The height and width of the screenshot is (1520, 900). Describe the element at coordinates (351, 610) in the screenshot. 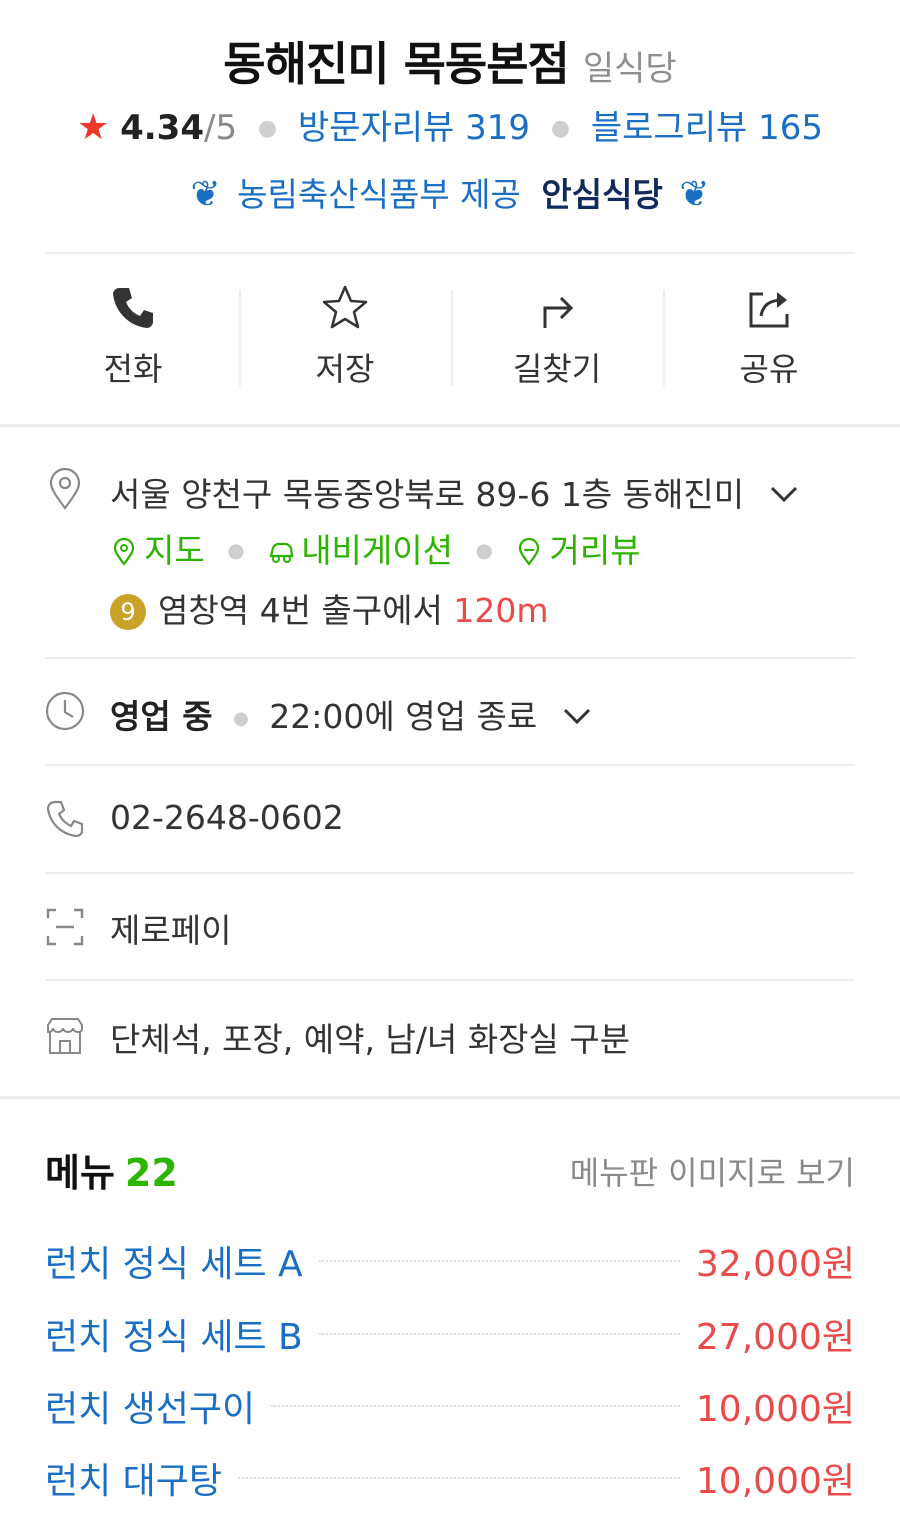

I see `subway-exit: 4번 출구에서` at that location.